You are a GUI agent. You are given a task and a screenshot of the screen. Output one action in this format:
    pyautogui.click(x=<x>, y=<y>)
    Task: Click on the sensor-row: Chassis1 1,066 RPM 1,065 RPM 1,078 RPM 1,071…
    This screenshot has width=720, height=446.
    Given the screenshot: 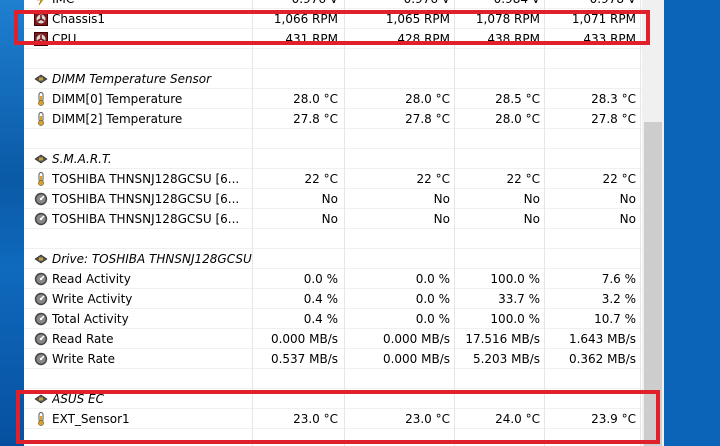 What is the action you would take?
    pyautogui.click(x=333, y=19)
    